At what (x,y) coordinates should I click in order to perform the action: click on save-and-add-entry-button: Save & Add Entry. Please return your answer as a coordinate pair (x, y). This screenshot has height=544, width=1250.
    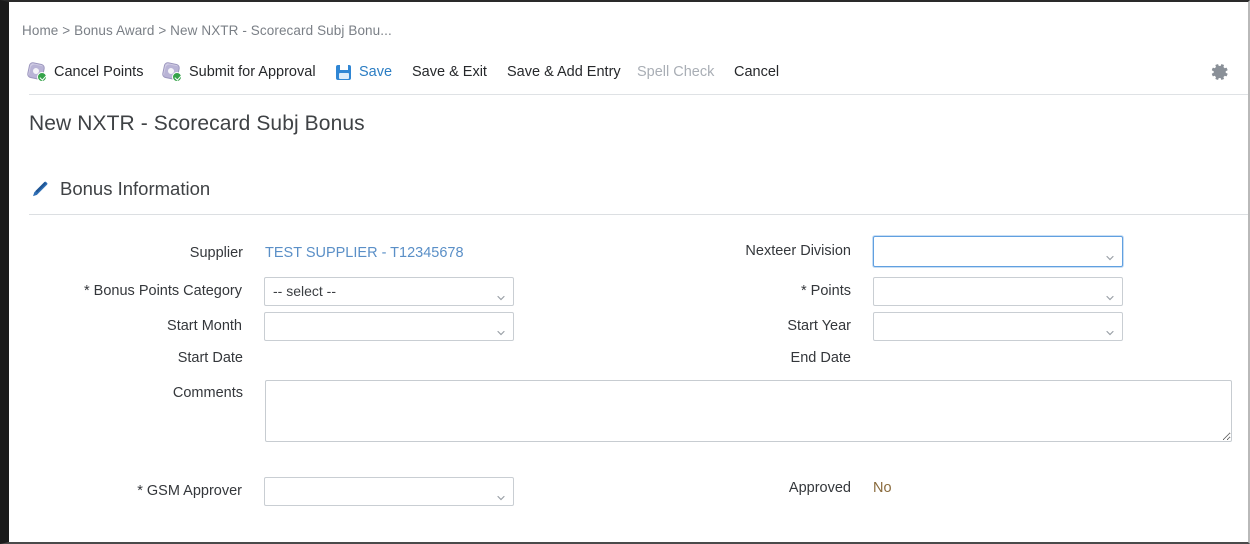
    Looking at the image, I should click on (564, 72).